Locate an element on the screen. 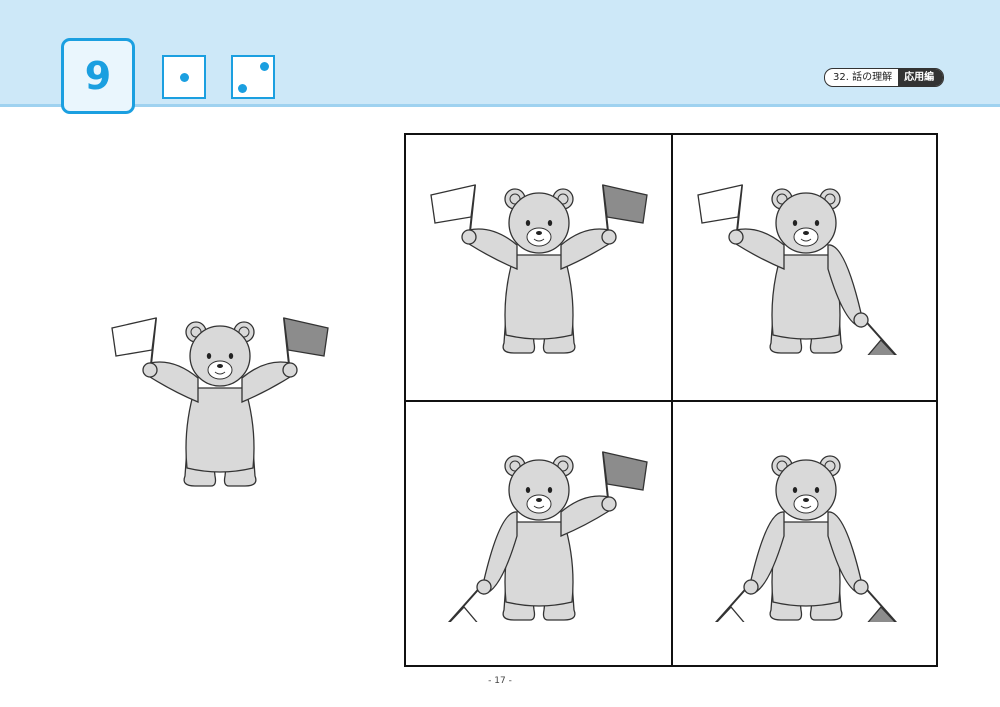 The height and width of the screenshot is (707, 1000). prompt-bear-picture is located at coordinates (220, 402).